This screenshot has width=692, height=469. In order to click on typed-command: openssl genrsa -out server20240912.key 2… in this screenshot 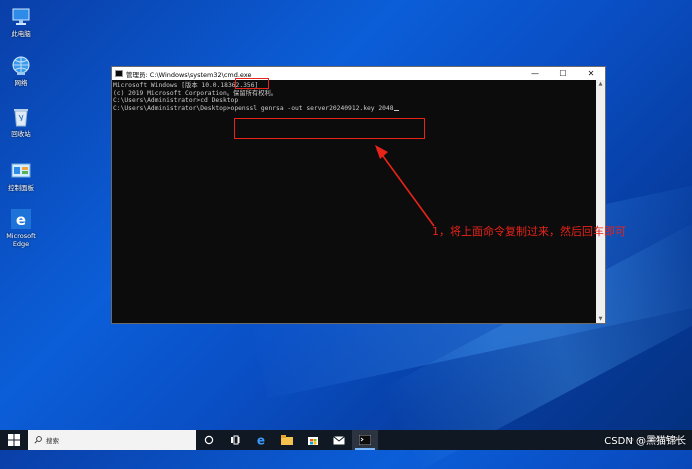, I will do `click(312, 108)`.